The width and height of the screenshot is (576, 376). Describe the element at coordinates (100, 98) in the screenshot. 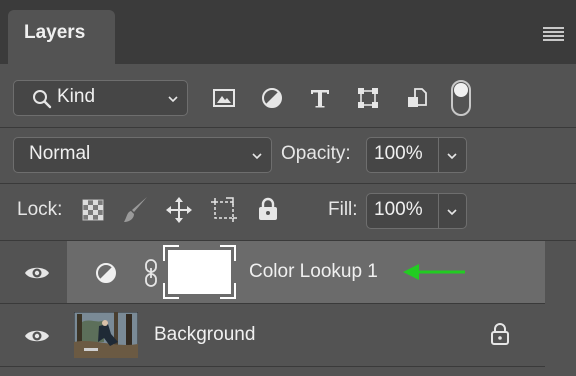

I see `filter-kind-dropdown: Kind` at that location.